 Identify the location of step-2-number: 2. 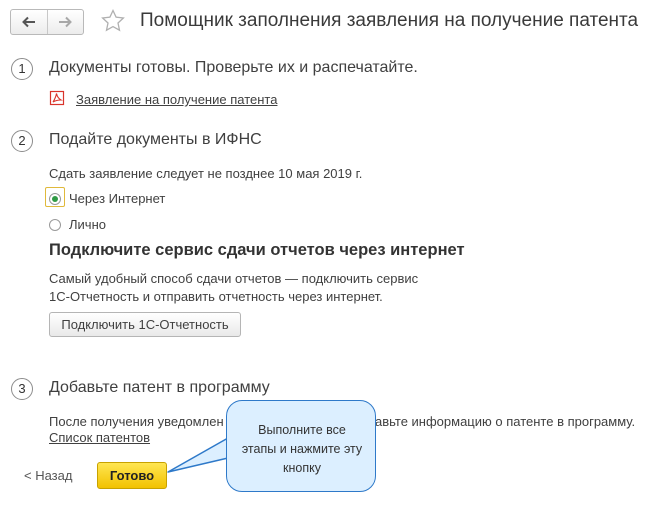
(22, 141).